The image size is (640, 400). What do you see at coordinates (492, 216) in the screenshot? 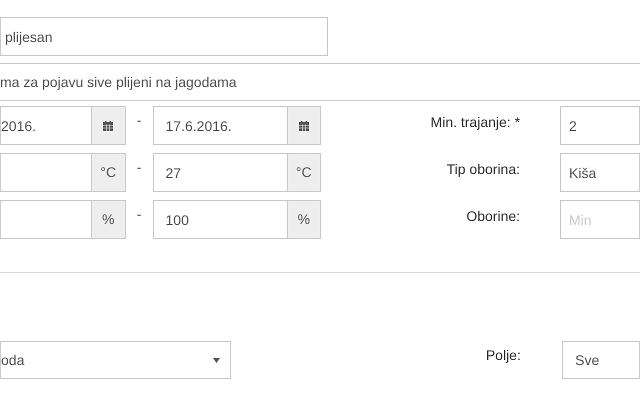
I see `field-label: Oborine:` at bounding box center [492, 216].